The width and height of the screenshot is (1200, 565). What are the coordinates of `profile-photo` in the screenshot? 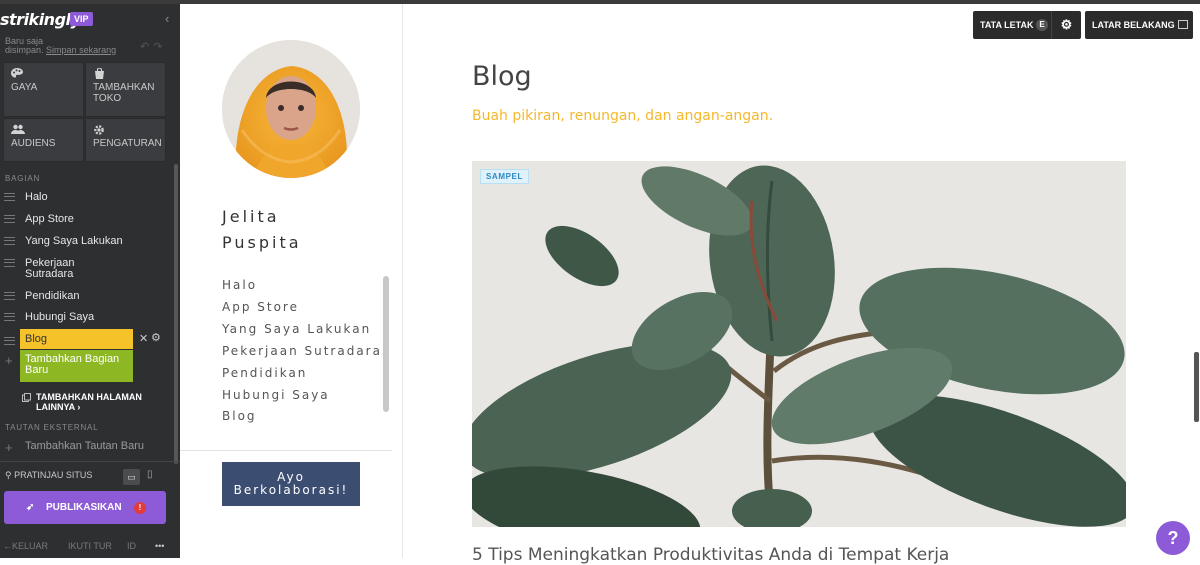 It's located at (291, 109).